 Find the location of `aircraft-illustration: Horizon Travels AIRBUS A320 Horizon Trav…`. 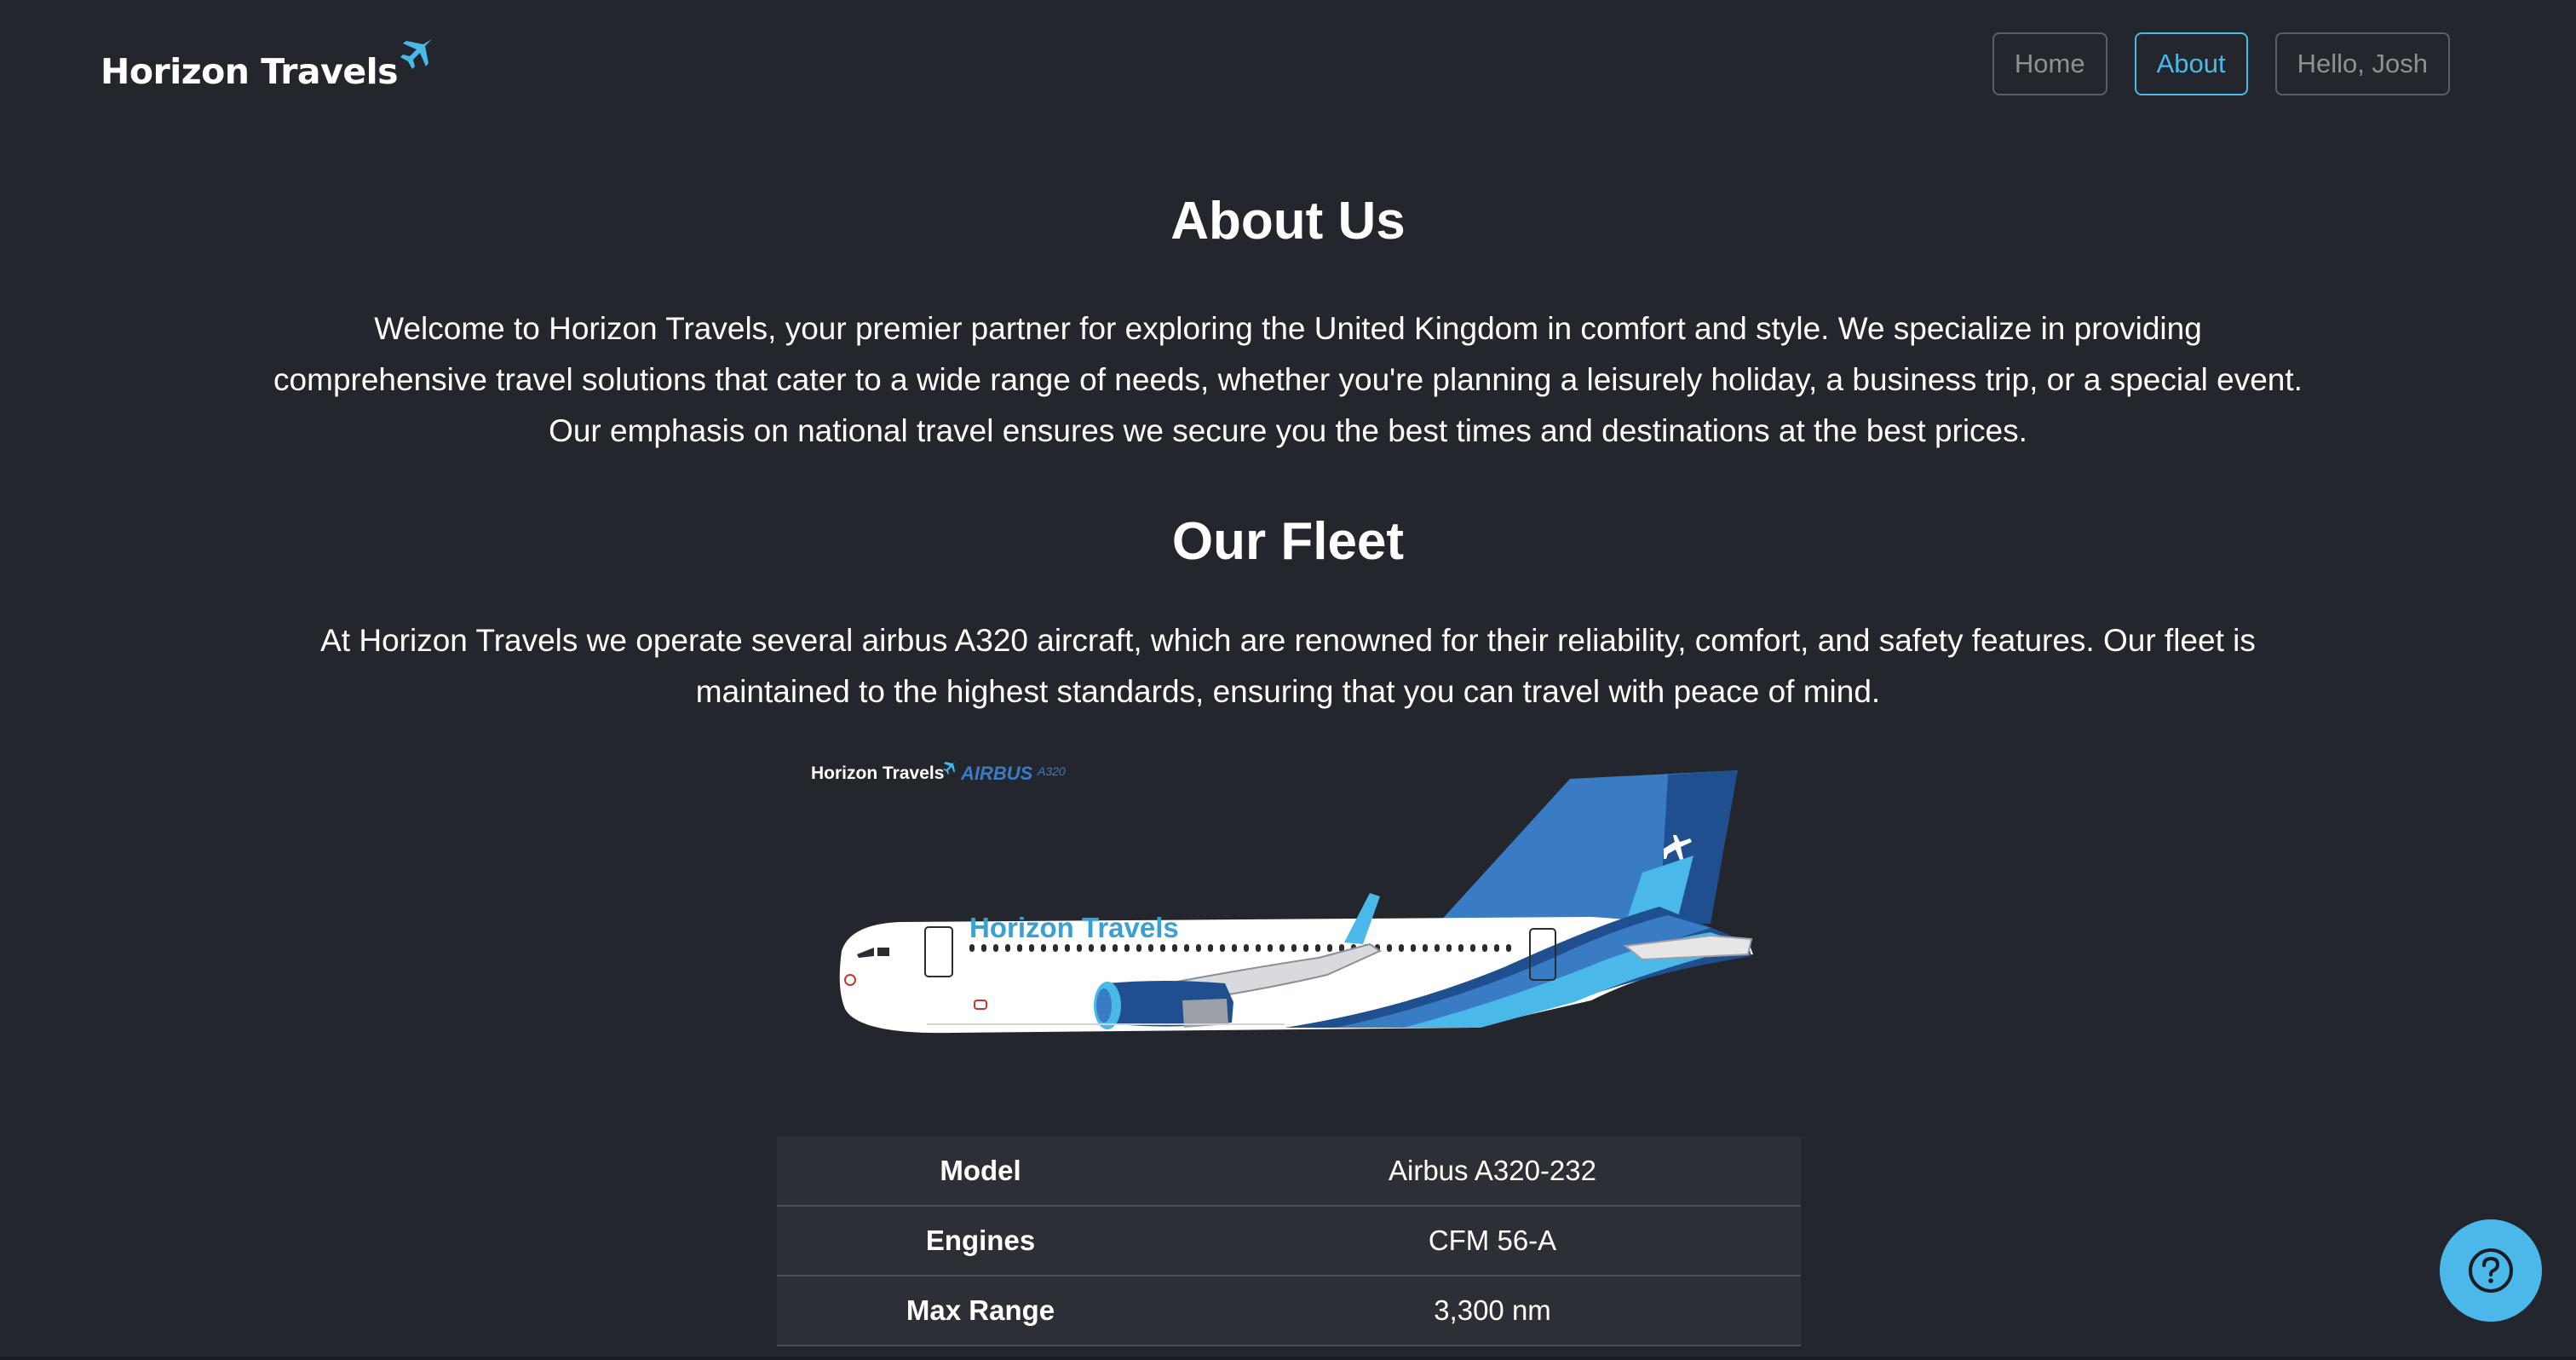

aircraft-illustration: Horizon Travels AIRBUS A320 Horizon Trav… is located at coordinates (1282, 897).